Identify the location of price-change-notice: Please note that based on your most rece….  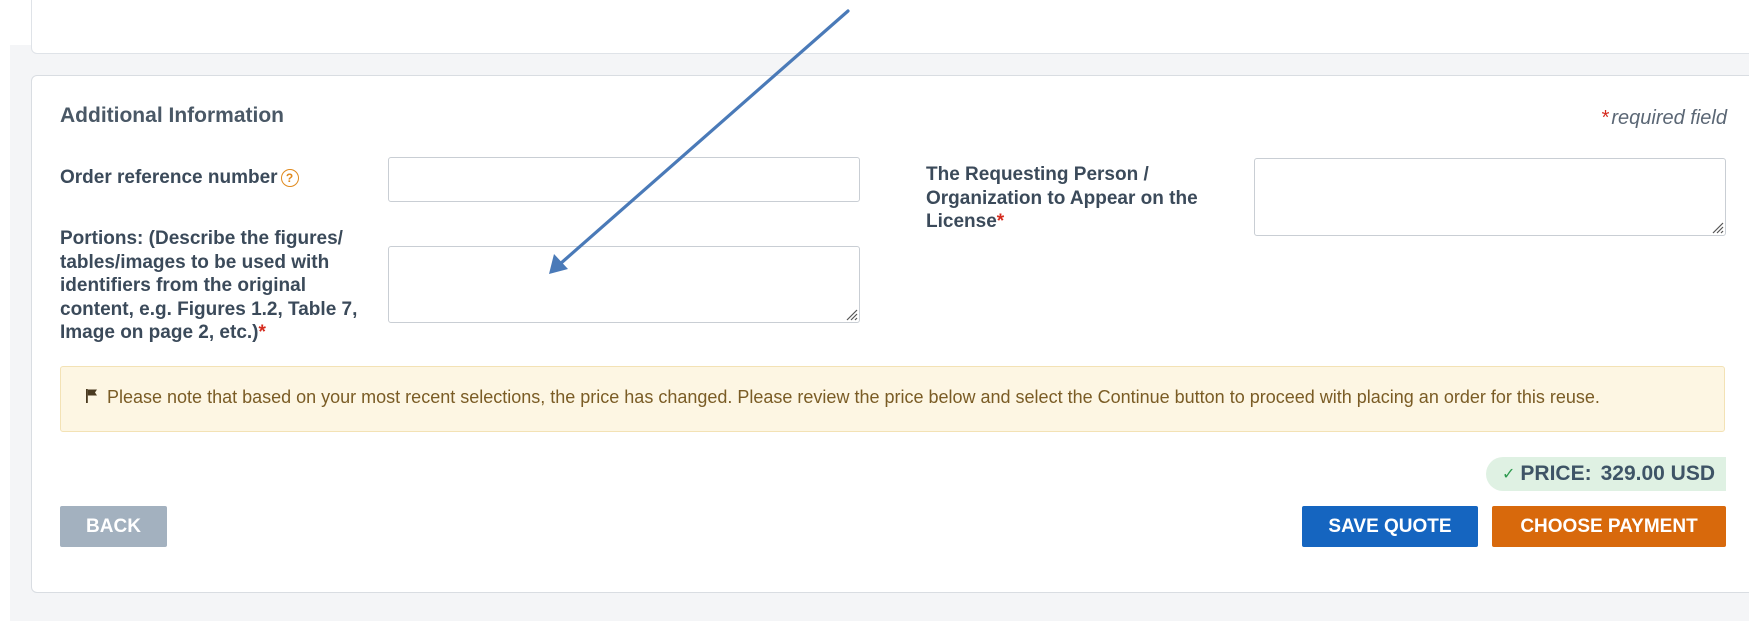
(892, 399).